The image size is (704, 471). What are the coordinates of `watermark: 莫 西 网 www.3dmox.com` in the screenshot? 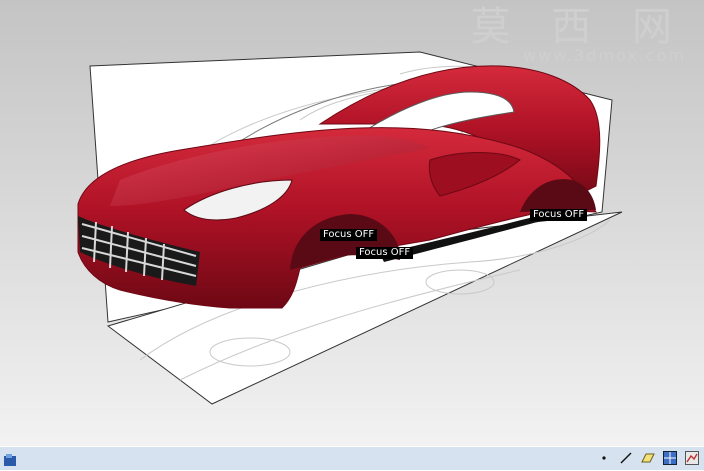 It's located at (578, 34).